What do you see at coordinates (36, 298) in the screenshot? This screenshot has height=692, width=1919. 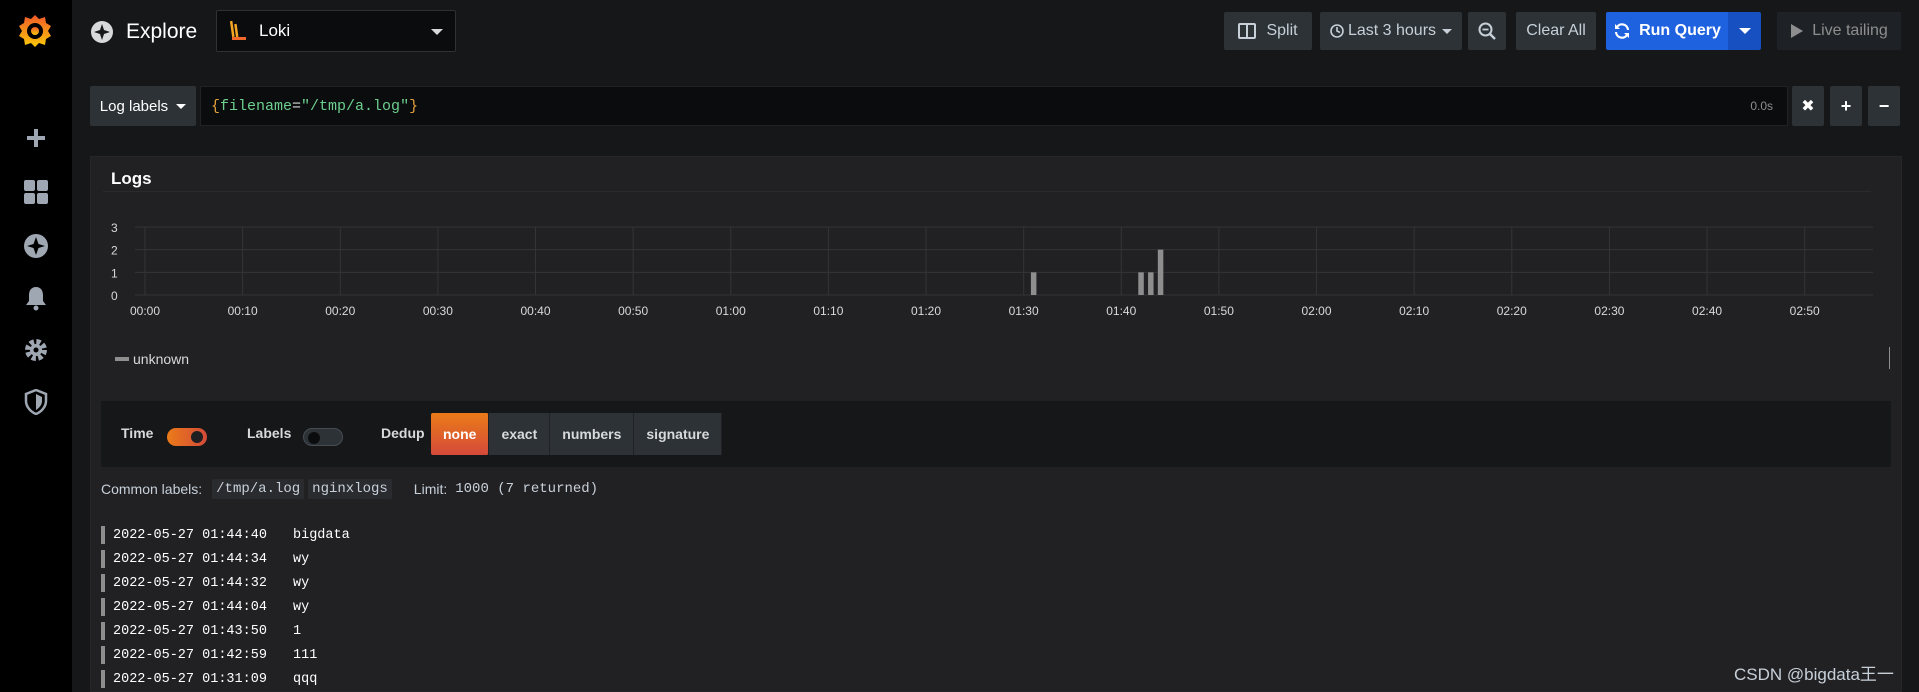 I see `bell-icon` at bounding box center [36, 298].